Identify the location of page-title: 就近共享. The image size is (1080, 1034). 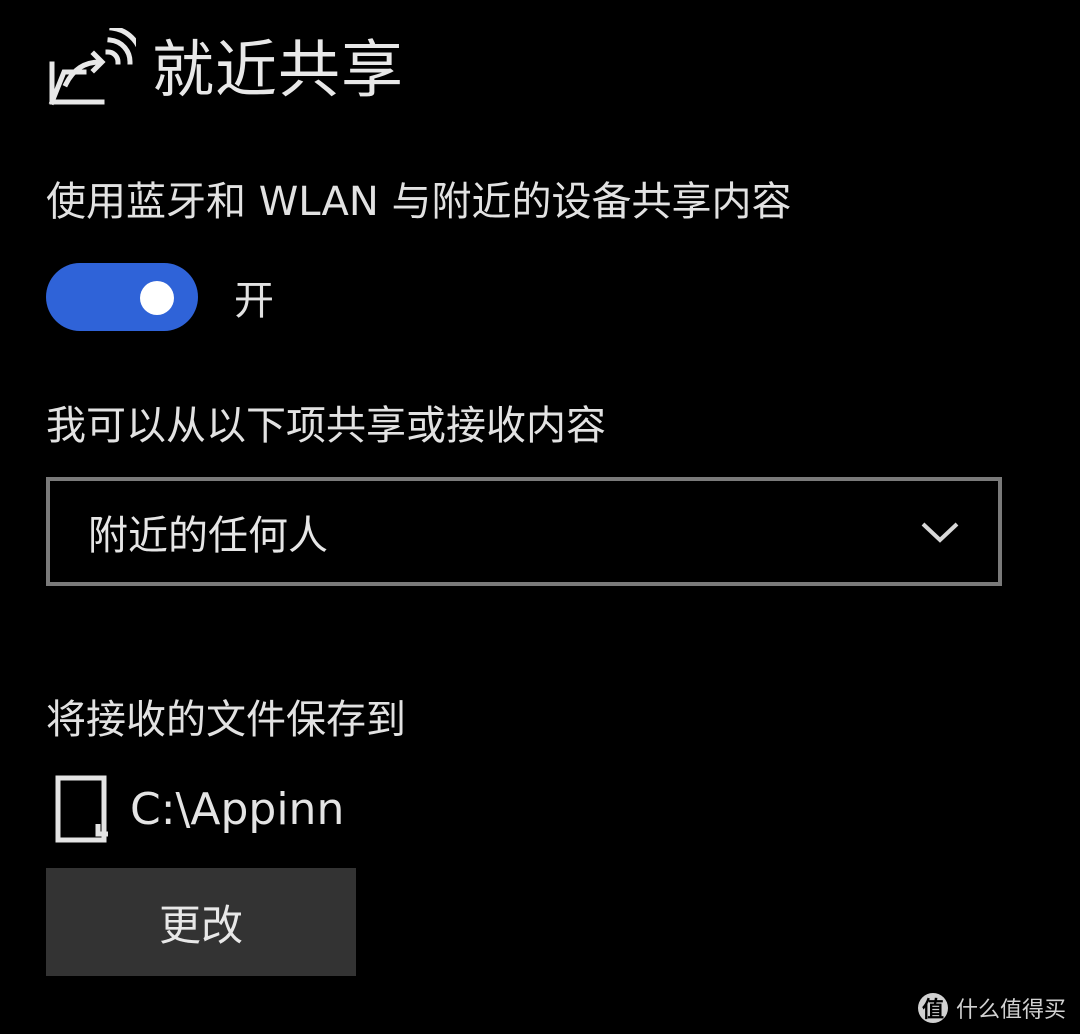
(278, 69).